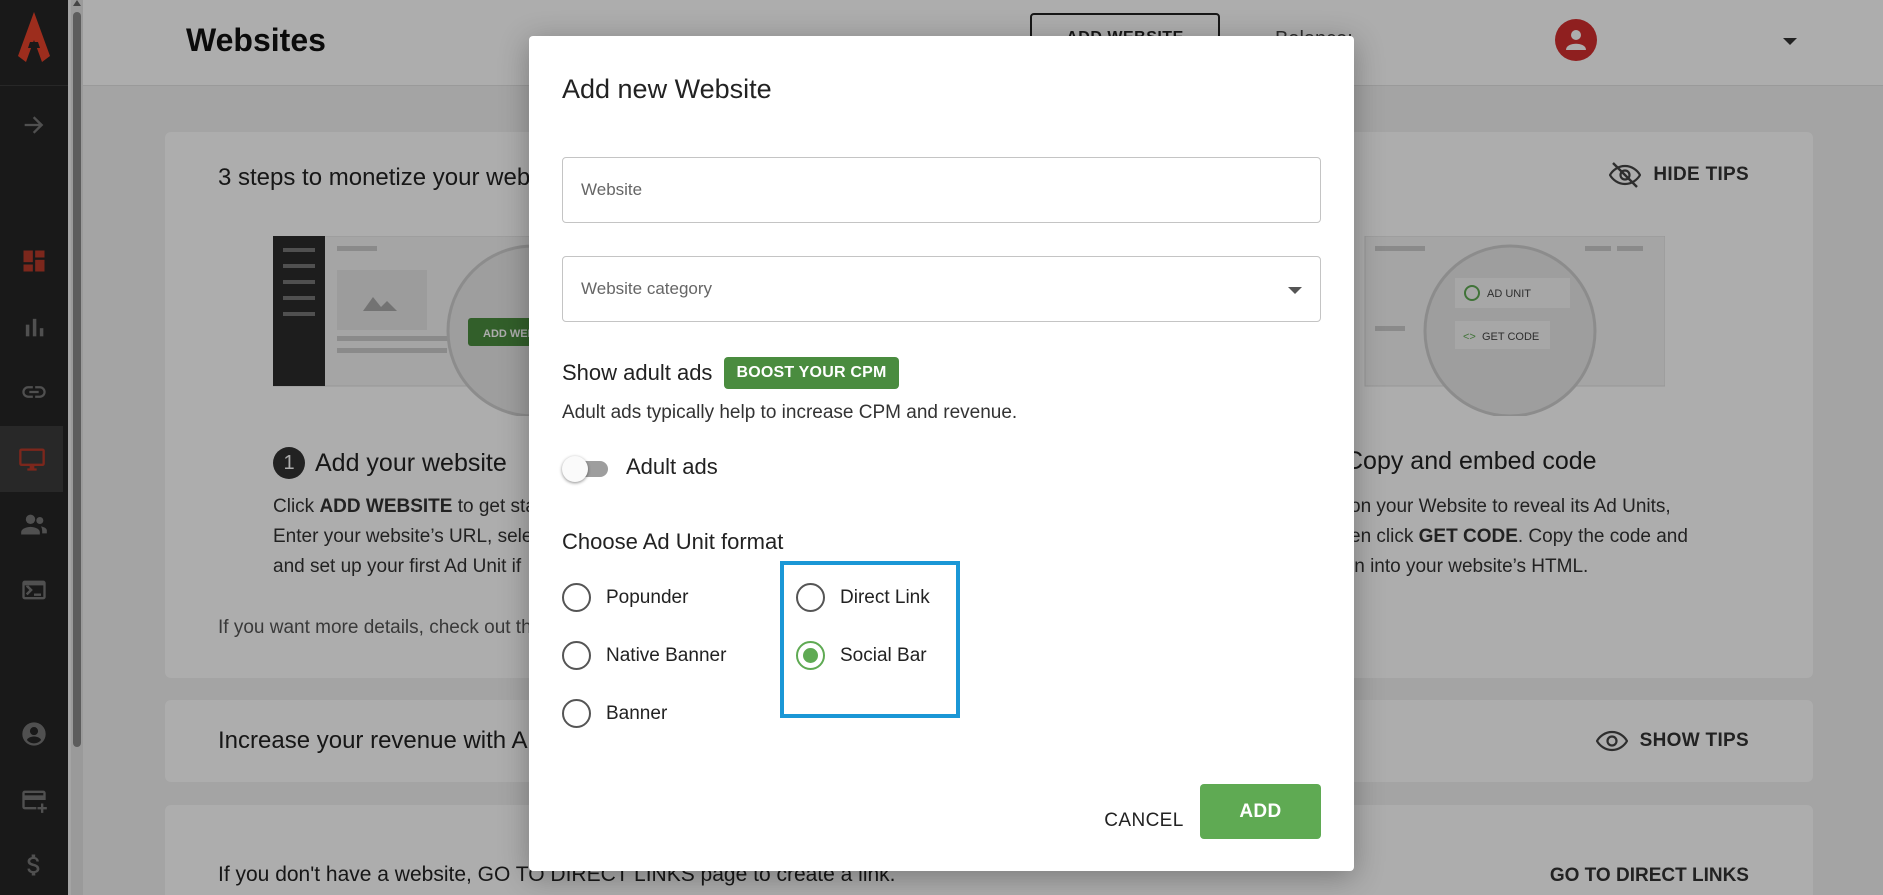 This screenshot has width=1883, height=895. Describe the element at coordinates (647, 288) in the screenshot. I see `website-category-label: Website category` at that location.